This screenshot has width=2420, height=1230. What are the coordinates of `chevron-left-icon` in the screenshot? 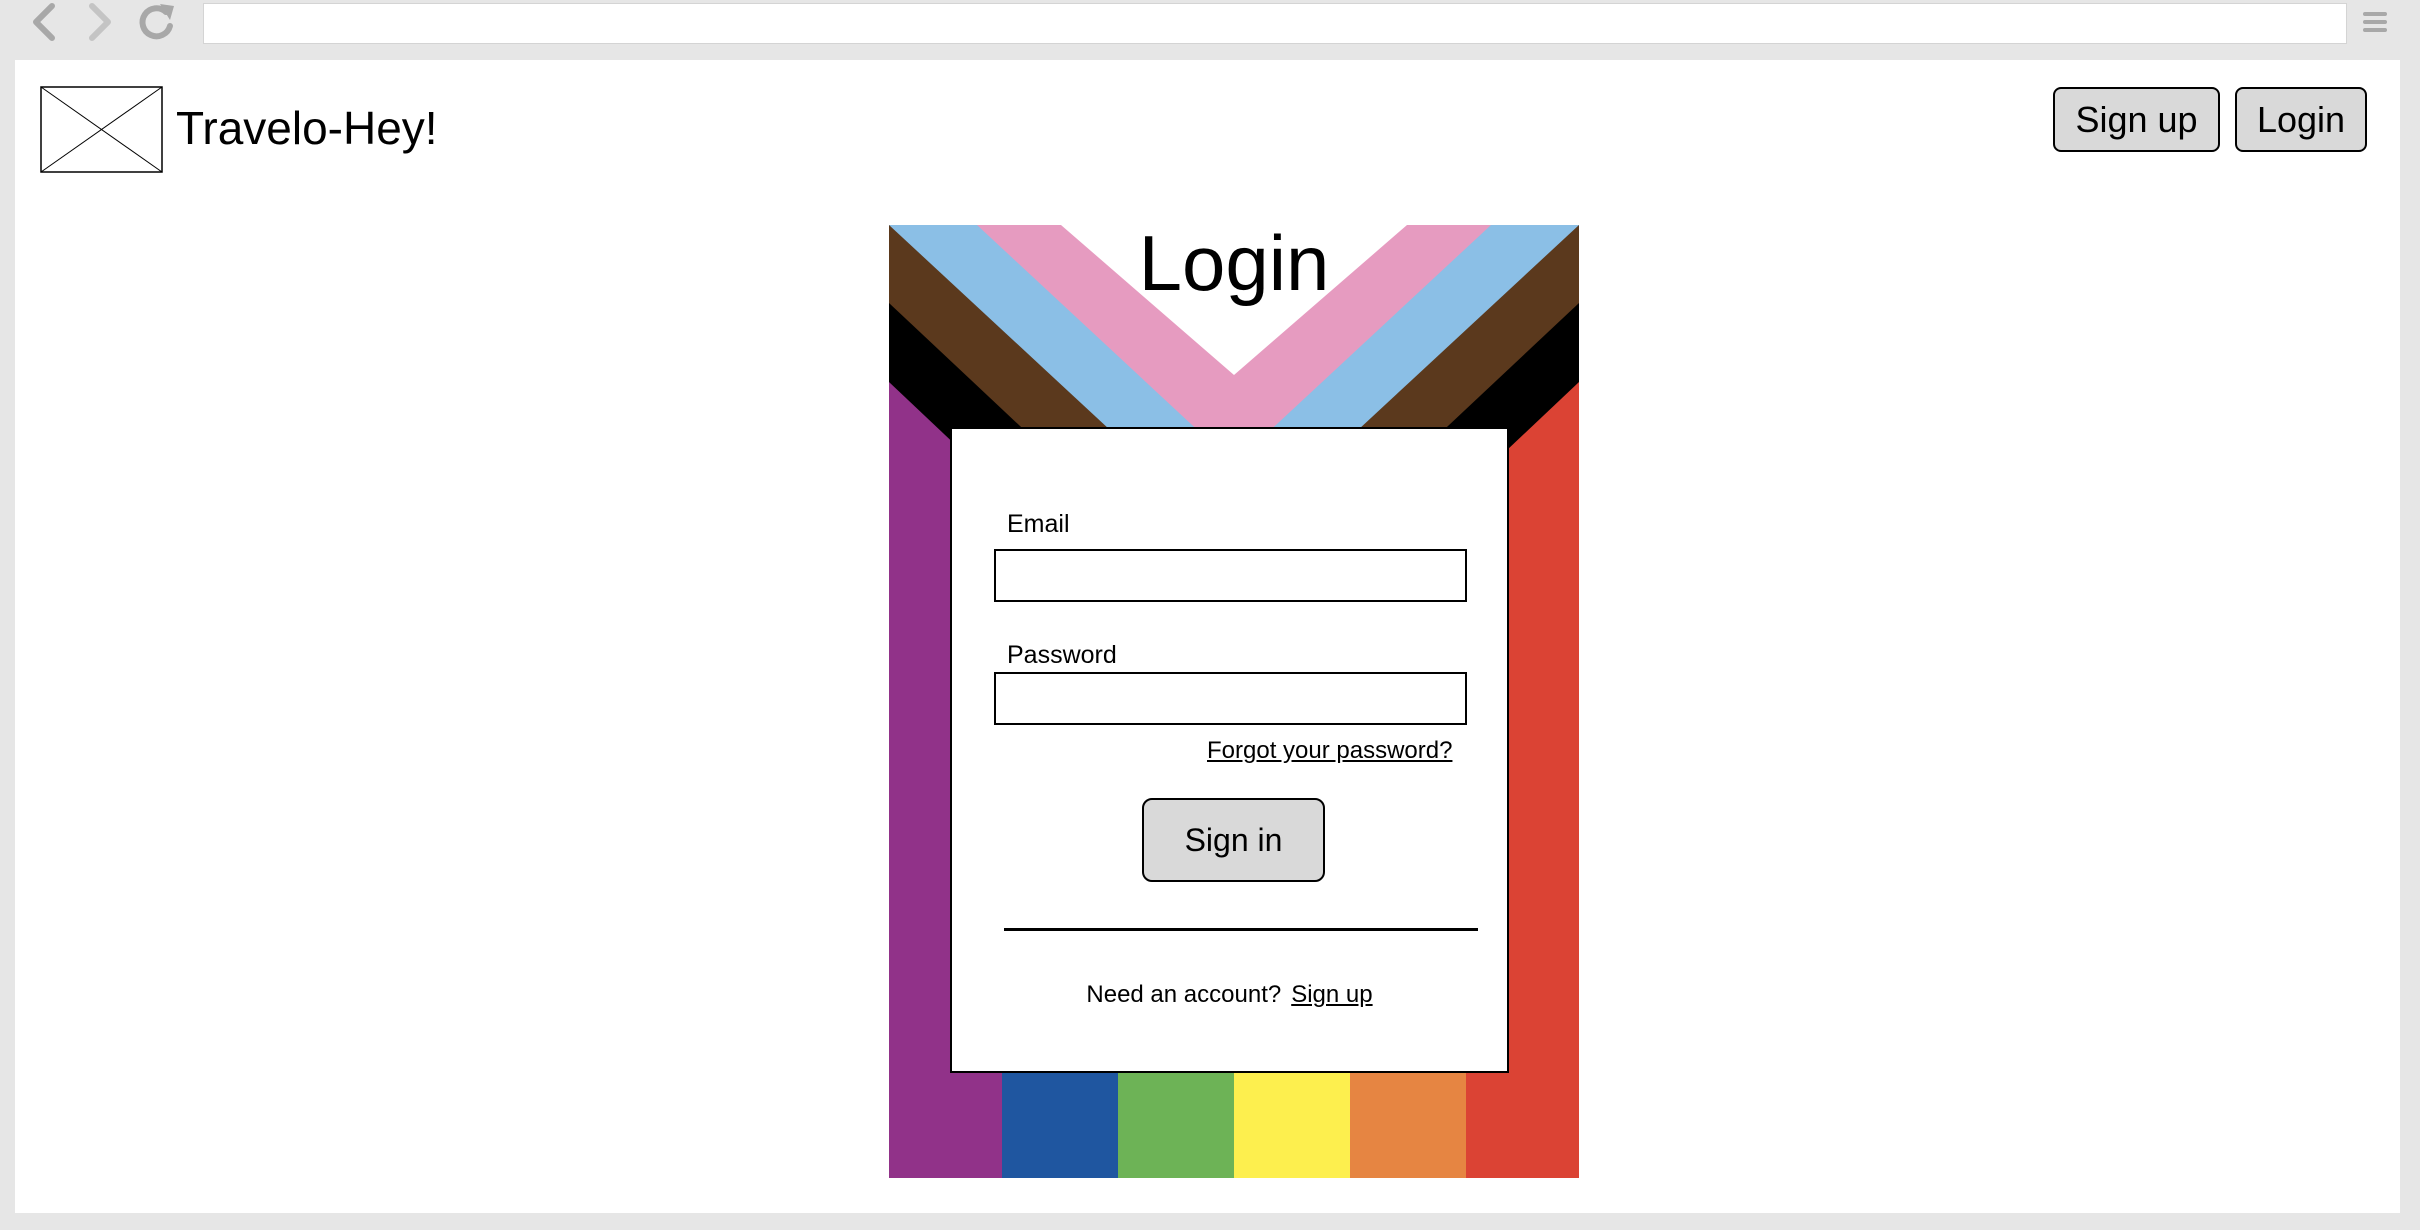 It's located at (44, 23).